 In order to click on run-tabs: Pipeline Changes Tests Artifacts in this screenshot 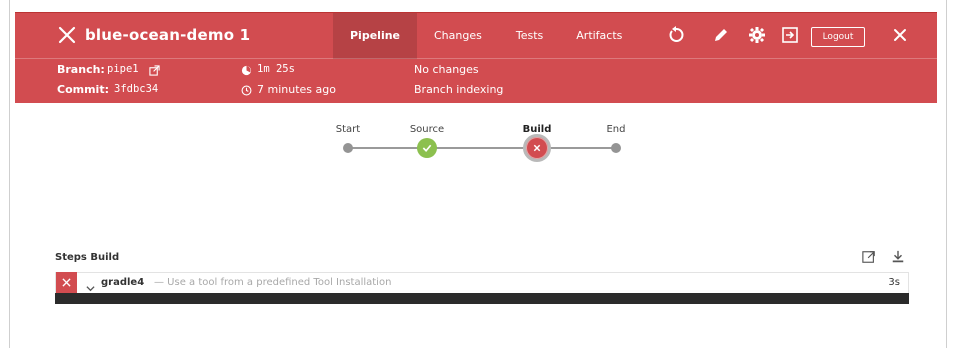, I will do `click(485, 36)`.